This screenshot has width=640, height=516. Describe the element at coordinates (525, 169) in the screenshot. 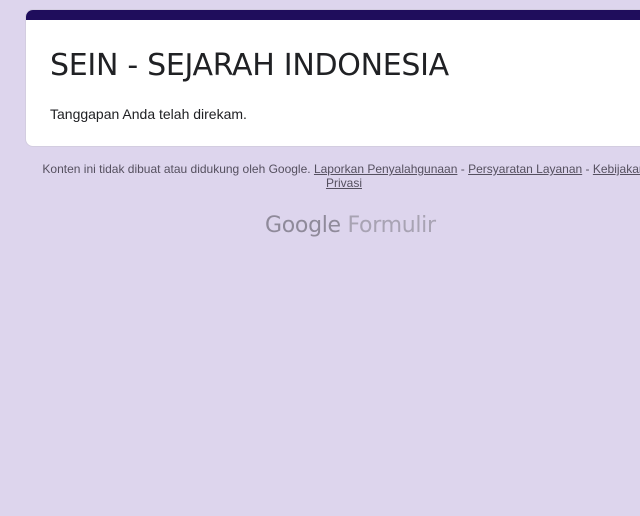

I see `terms-of-service-link: Persyaratan Layanan` at that location.